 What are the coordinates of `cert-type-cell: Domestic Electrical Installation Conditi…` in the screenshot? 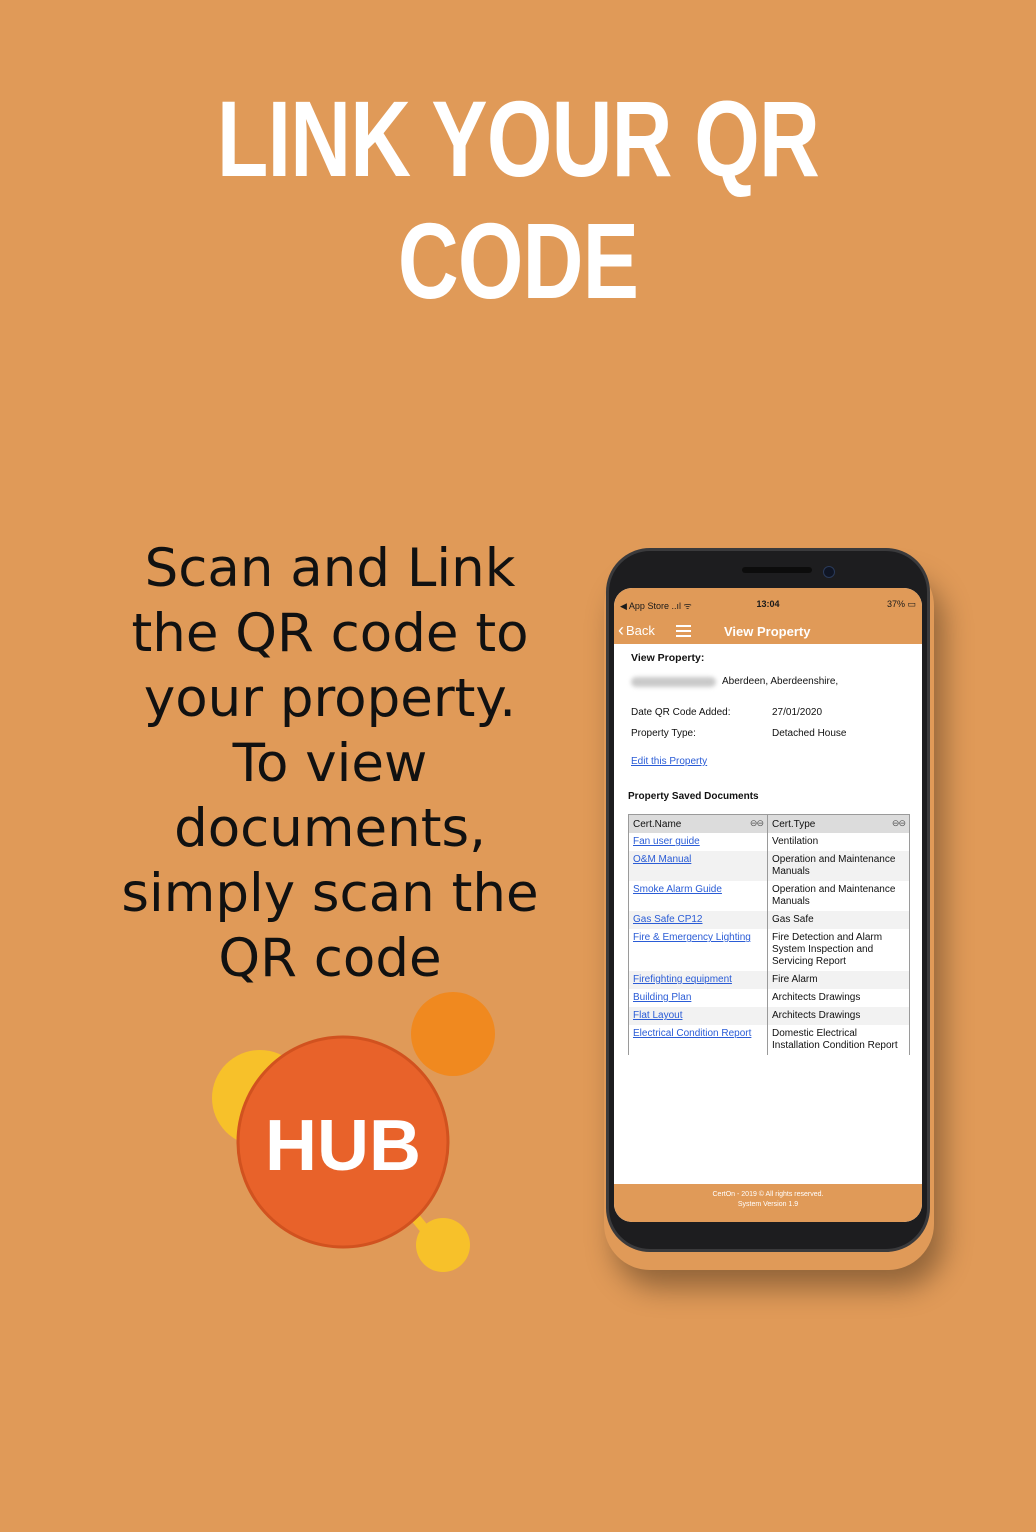 It's located at (838, 1040).